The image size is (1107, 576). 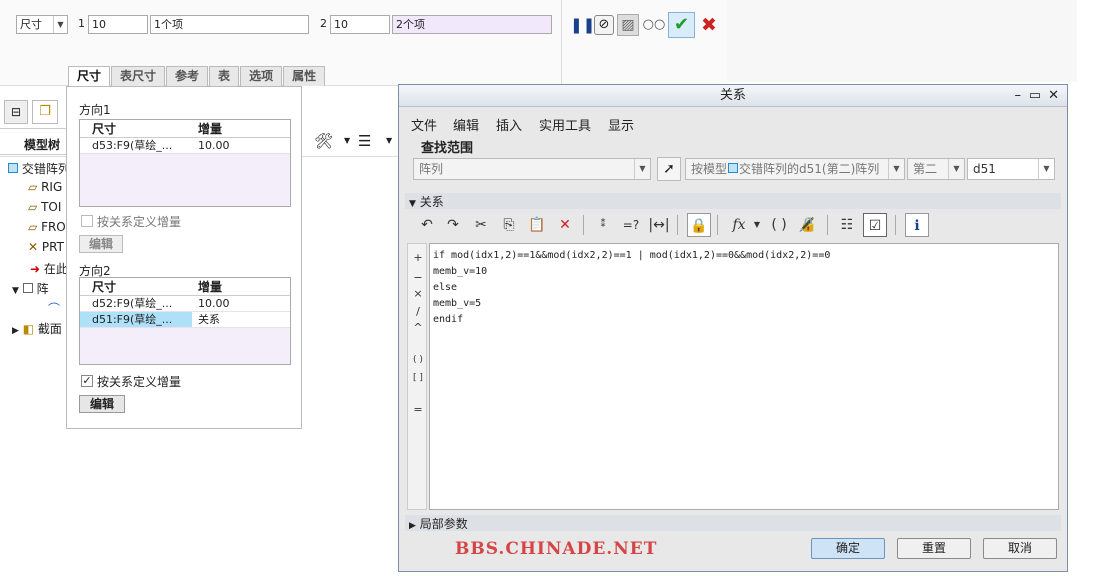 I want to click on local-params-section: ▶ 局部参数, so click(x=733, y=523).